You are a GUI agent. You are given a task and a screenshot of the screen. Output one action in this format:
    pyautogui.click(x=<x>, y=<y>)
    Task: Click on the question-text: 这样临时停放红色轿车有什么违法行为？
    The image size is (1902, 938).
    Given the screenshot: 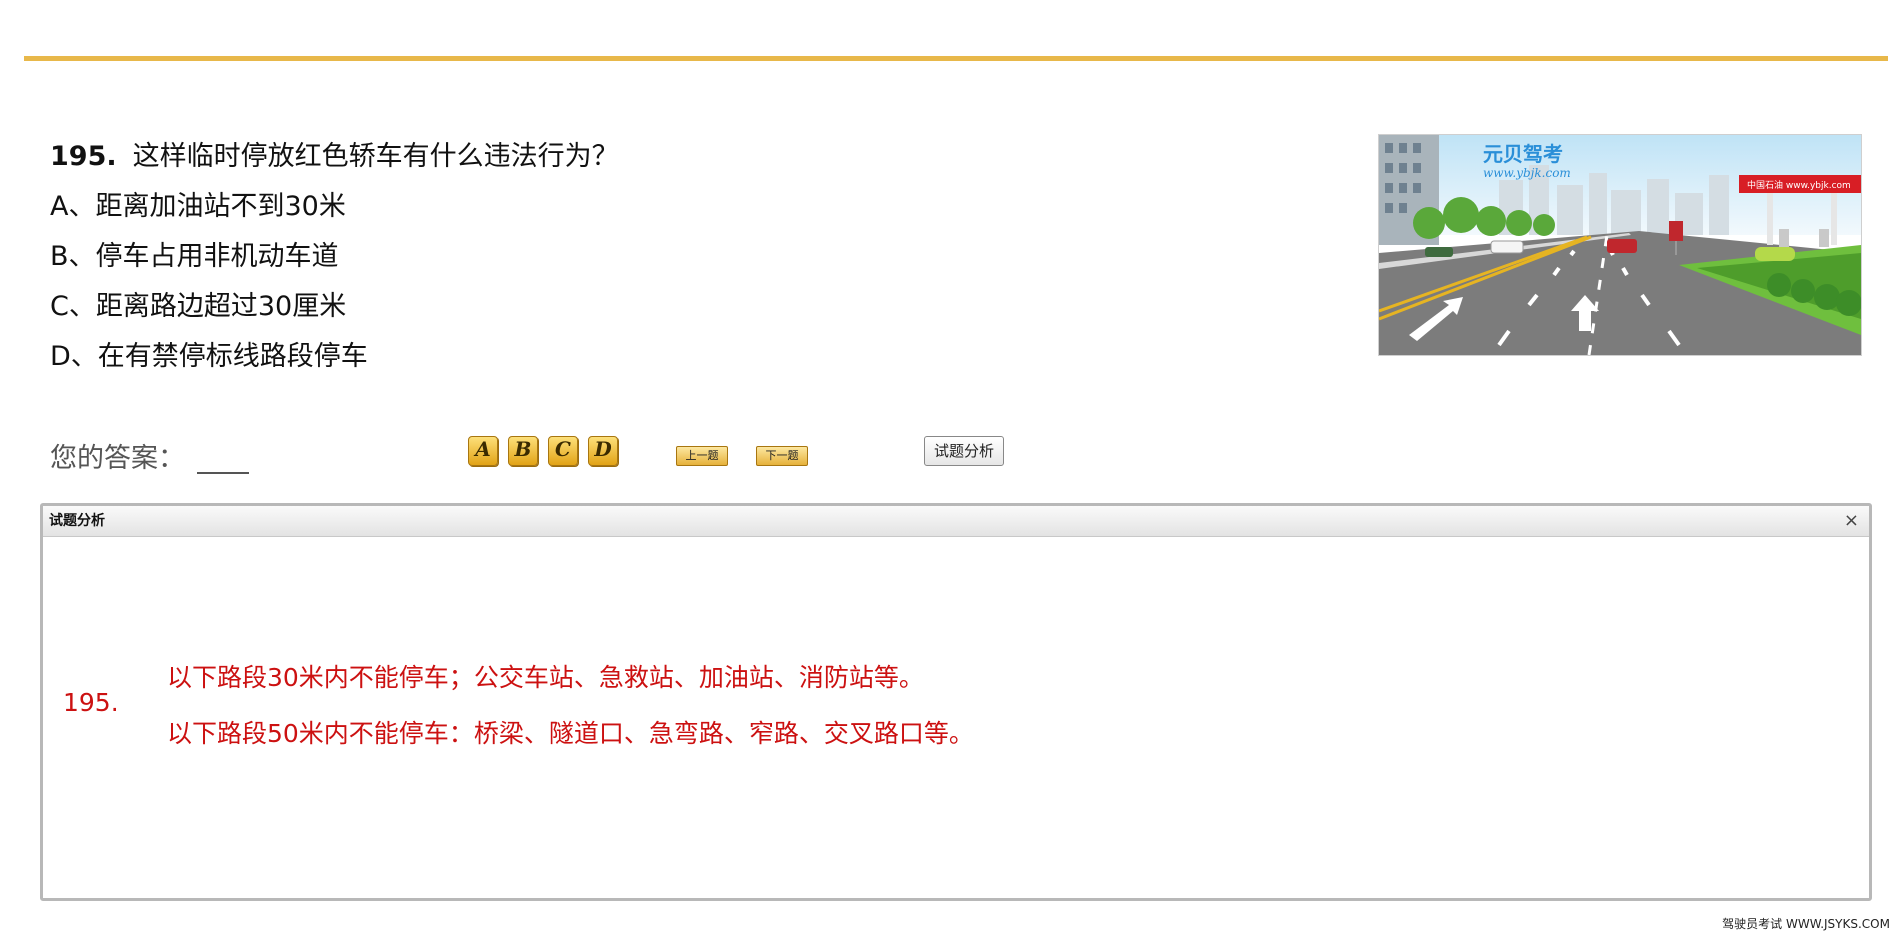 What is the action you would take?
    pyautogui.click(x=375, y=156)
    